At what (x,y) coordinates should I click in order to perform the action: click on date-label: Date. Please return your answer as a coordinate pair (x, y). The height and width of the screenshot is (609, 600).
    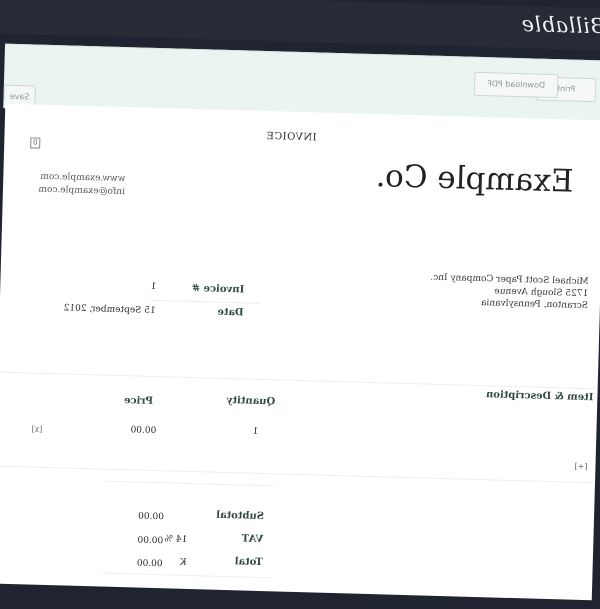
    Looking at the image, I should click on (230, 312).